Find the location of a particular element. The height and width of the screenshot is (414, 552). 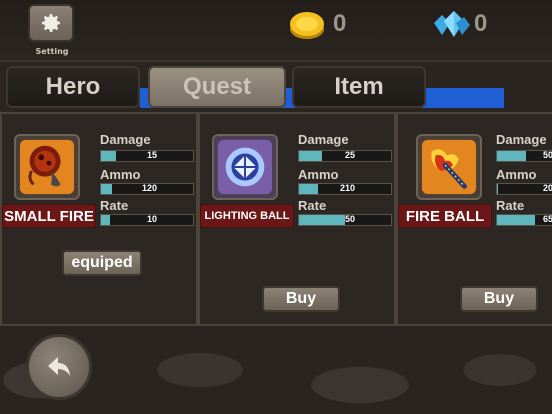

item-name: FIRE BALL is located at coordinates (445, 216).